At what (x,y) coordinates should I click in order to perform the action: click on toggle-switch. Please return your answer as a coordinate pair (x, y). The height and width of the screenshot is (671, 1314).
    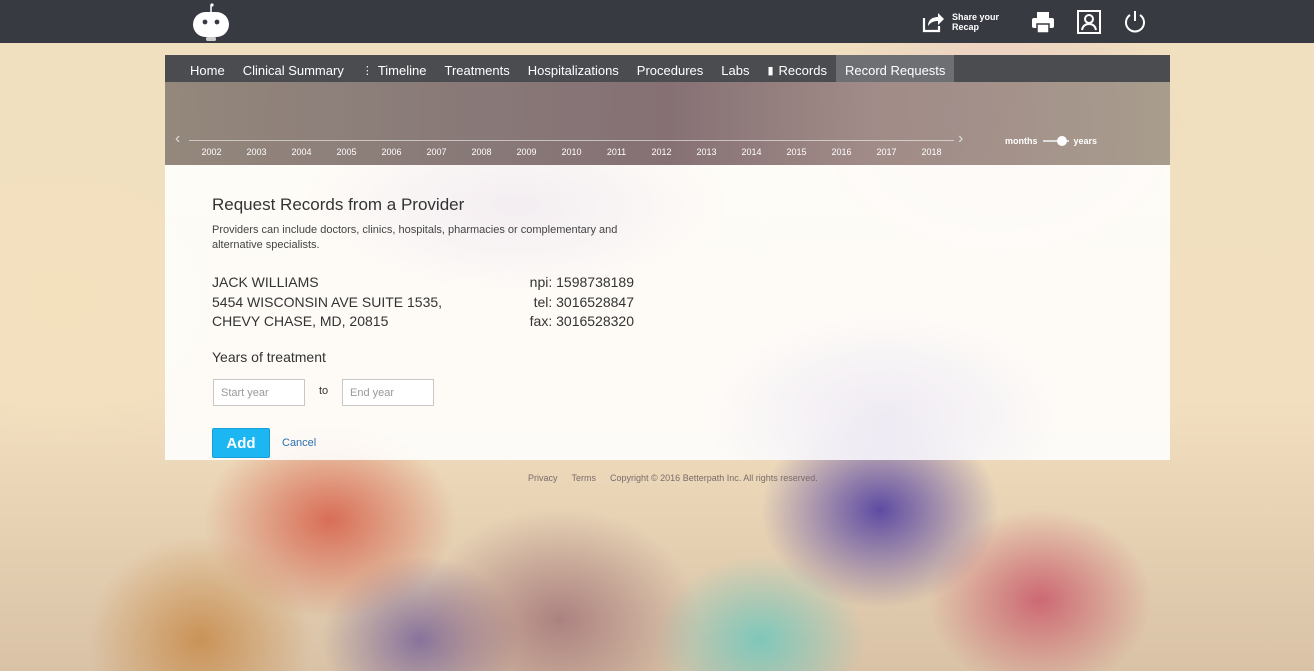
    Looking at the image, I should click on (1055, 141).